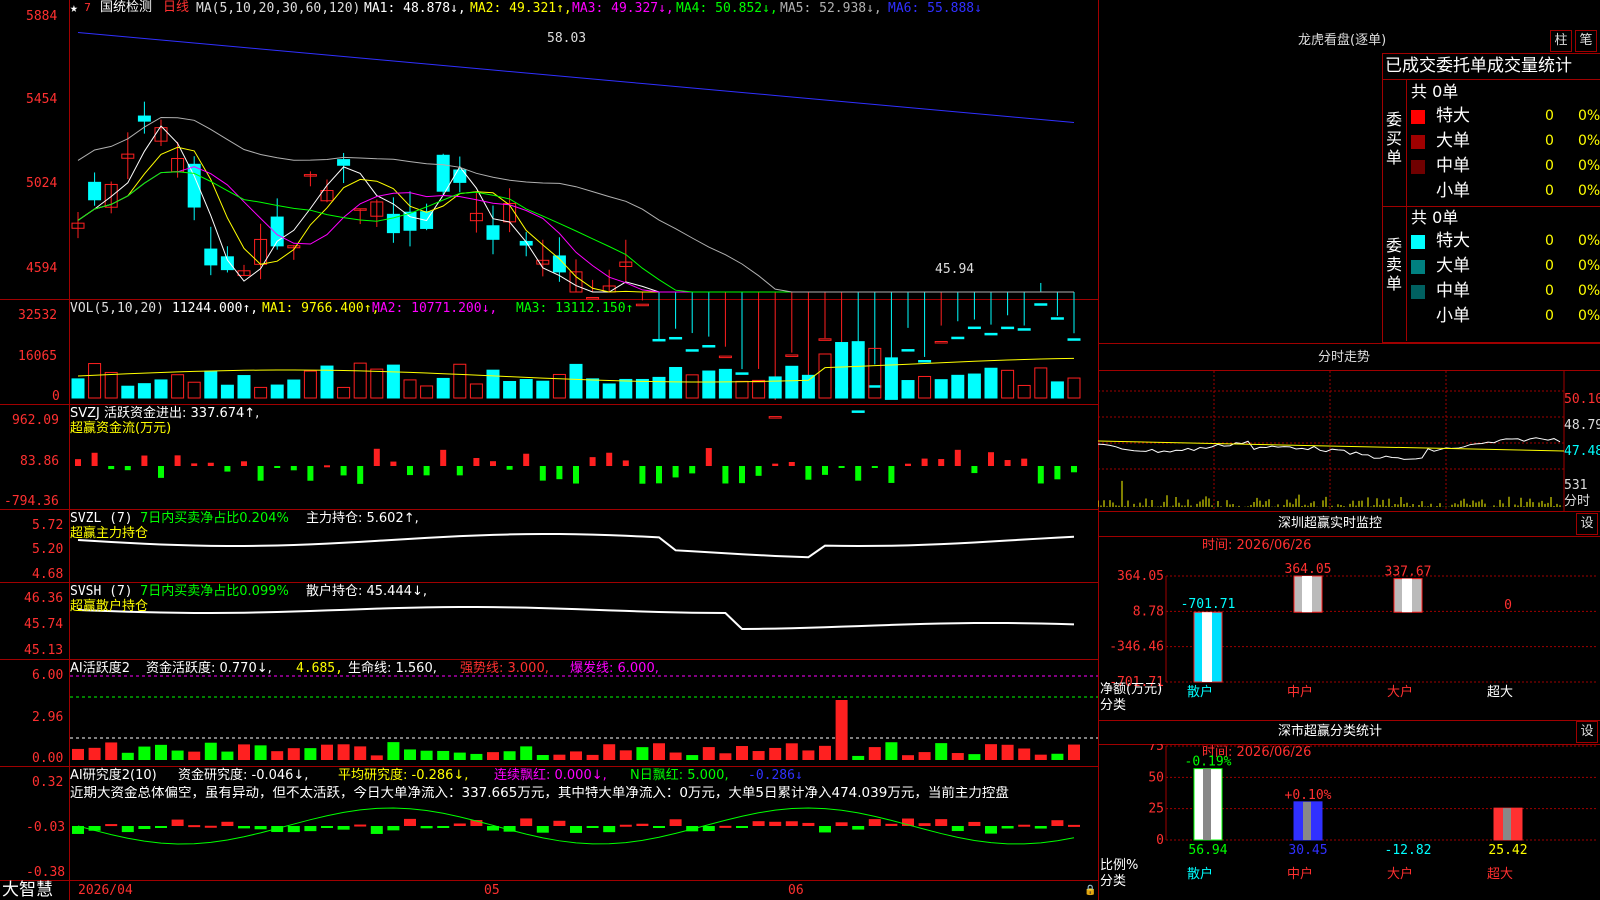 This screenshot has width=1600, height=900. What do you see at coordinates (27, 890) in the screenshot?
I see `brand-logo: 大智慧` at bounding box center [27, 890].